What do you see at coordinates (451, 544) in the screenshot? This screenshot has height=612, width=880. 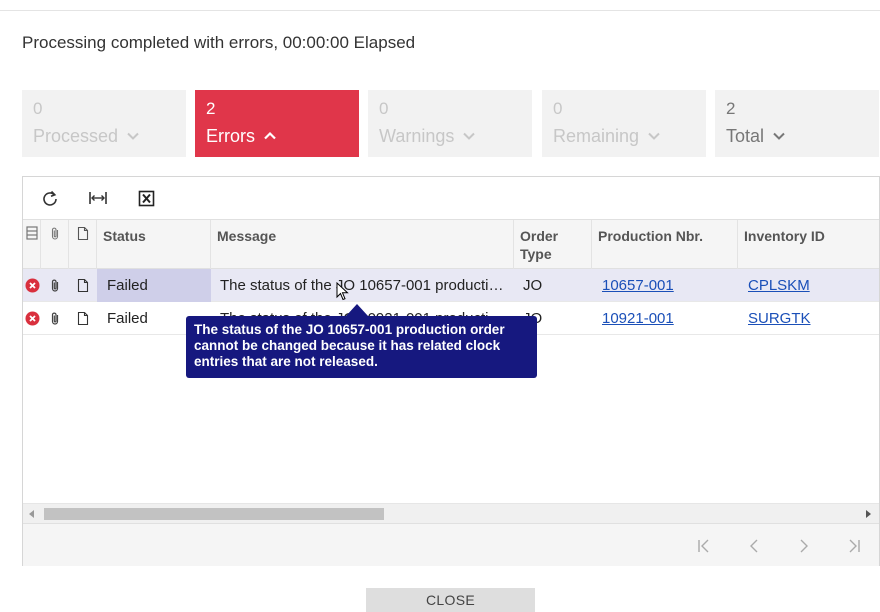 I see `pager` at bounding box center [451, 544].